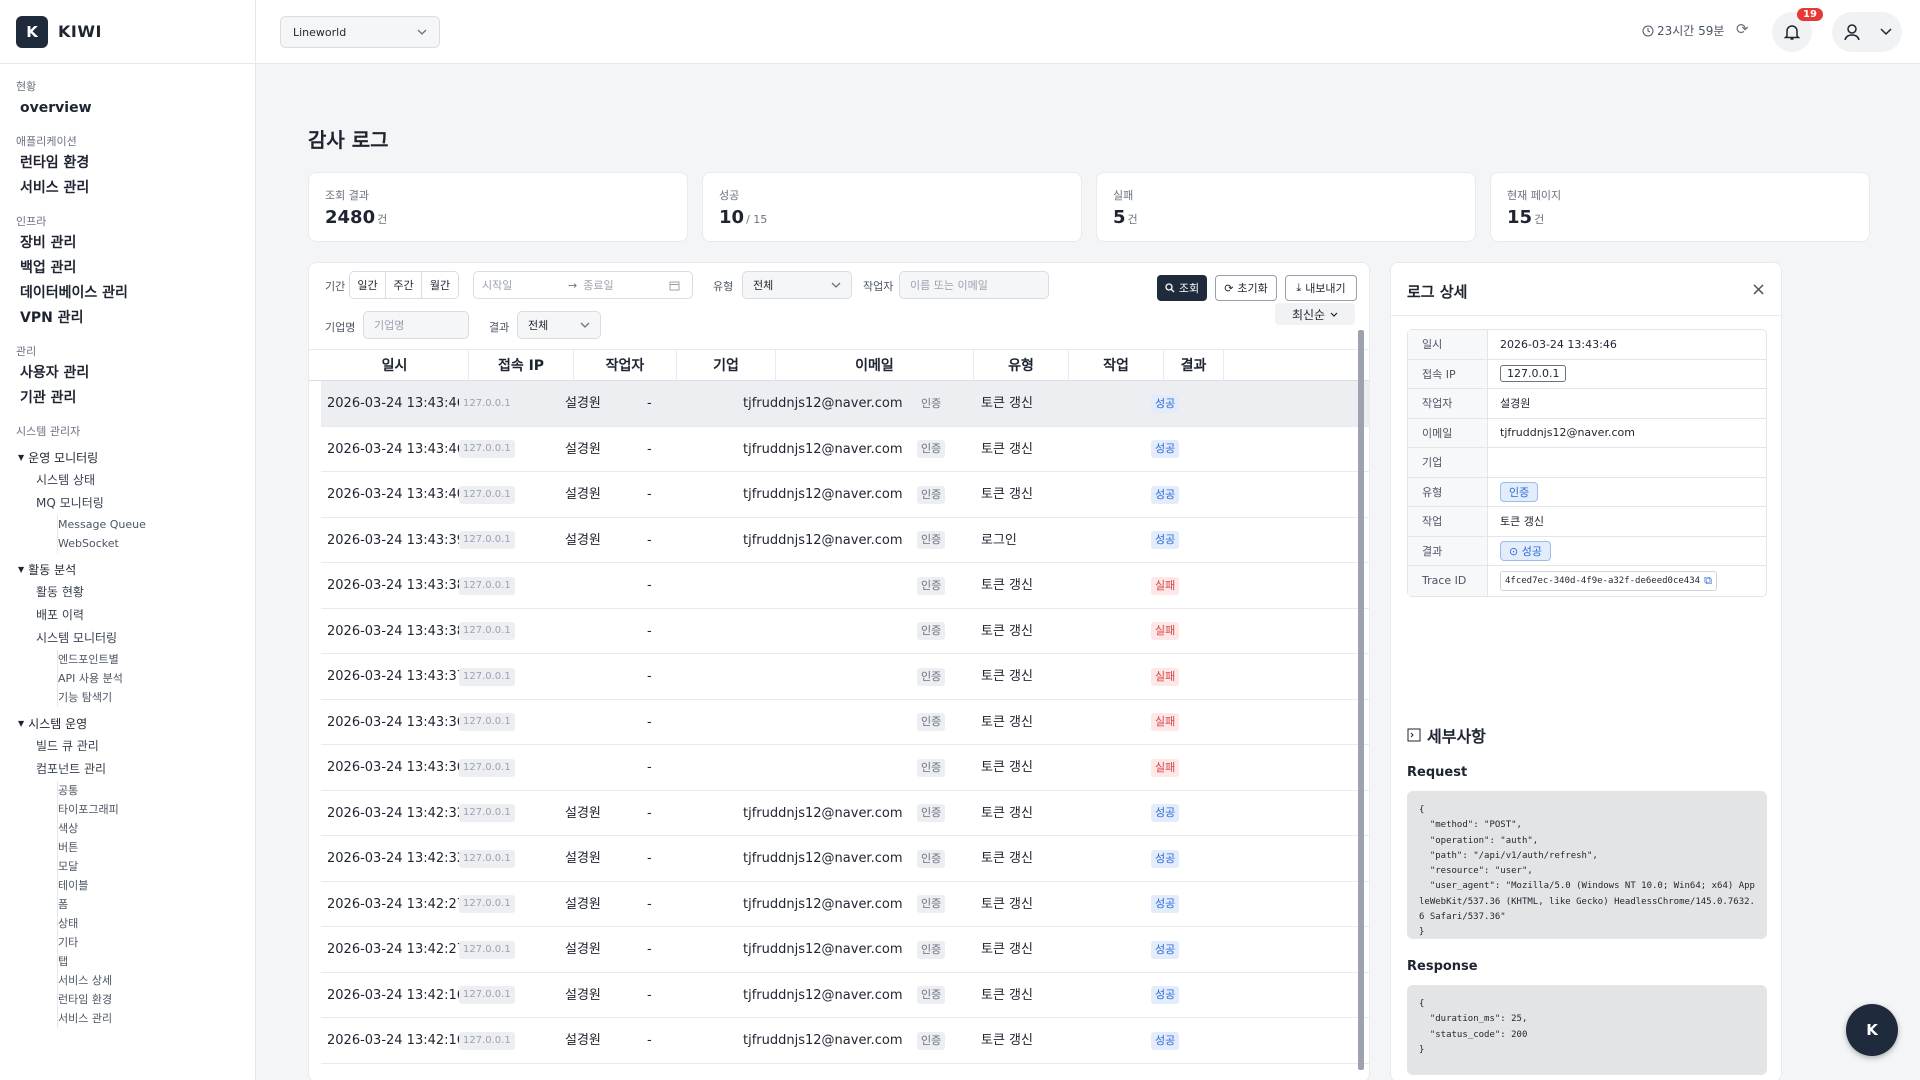  What do you see at coordinates (522, 285) in the screenshot?
I see `start-date-field: 시작일` at bounding box center [522, 285].